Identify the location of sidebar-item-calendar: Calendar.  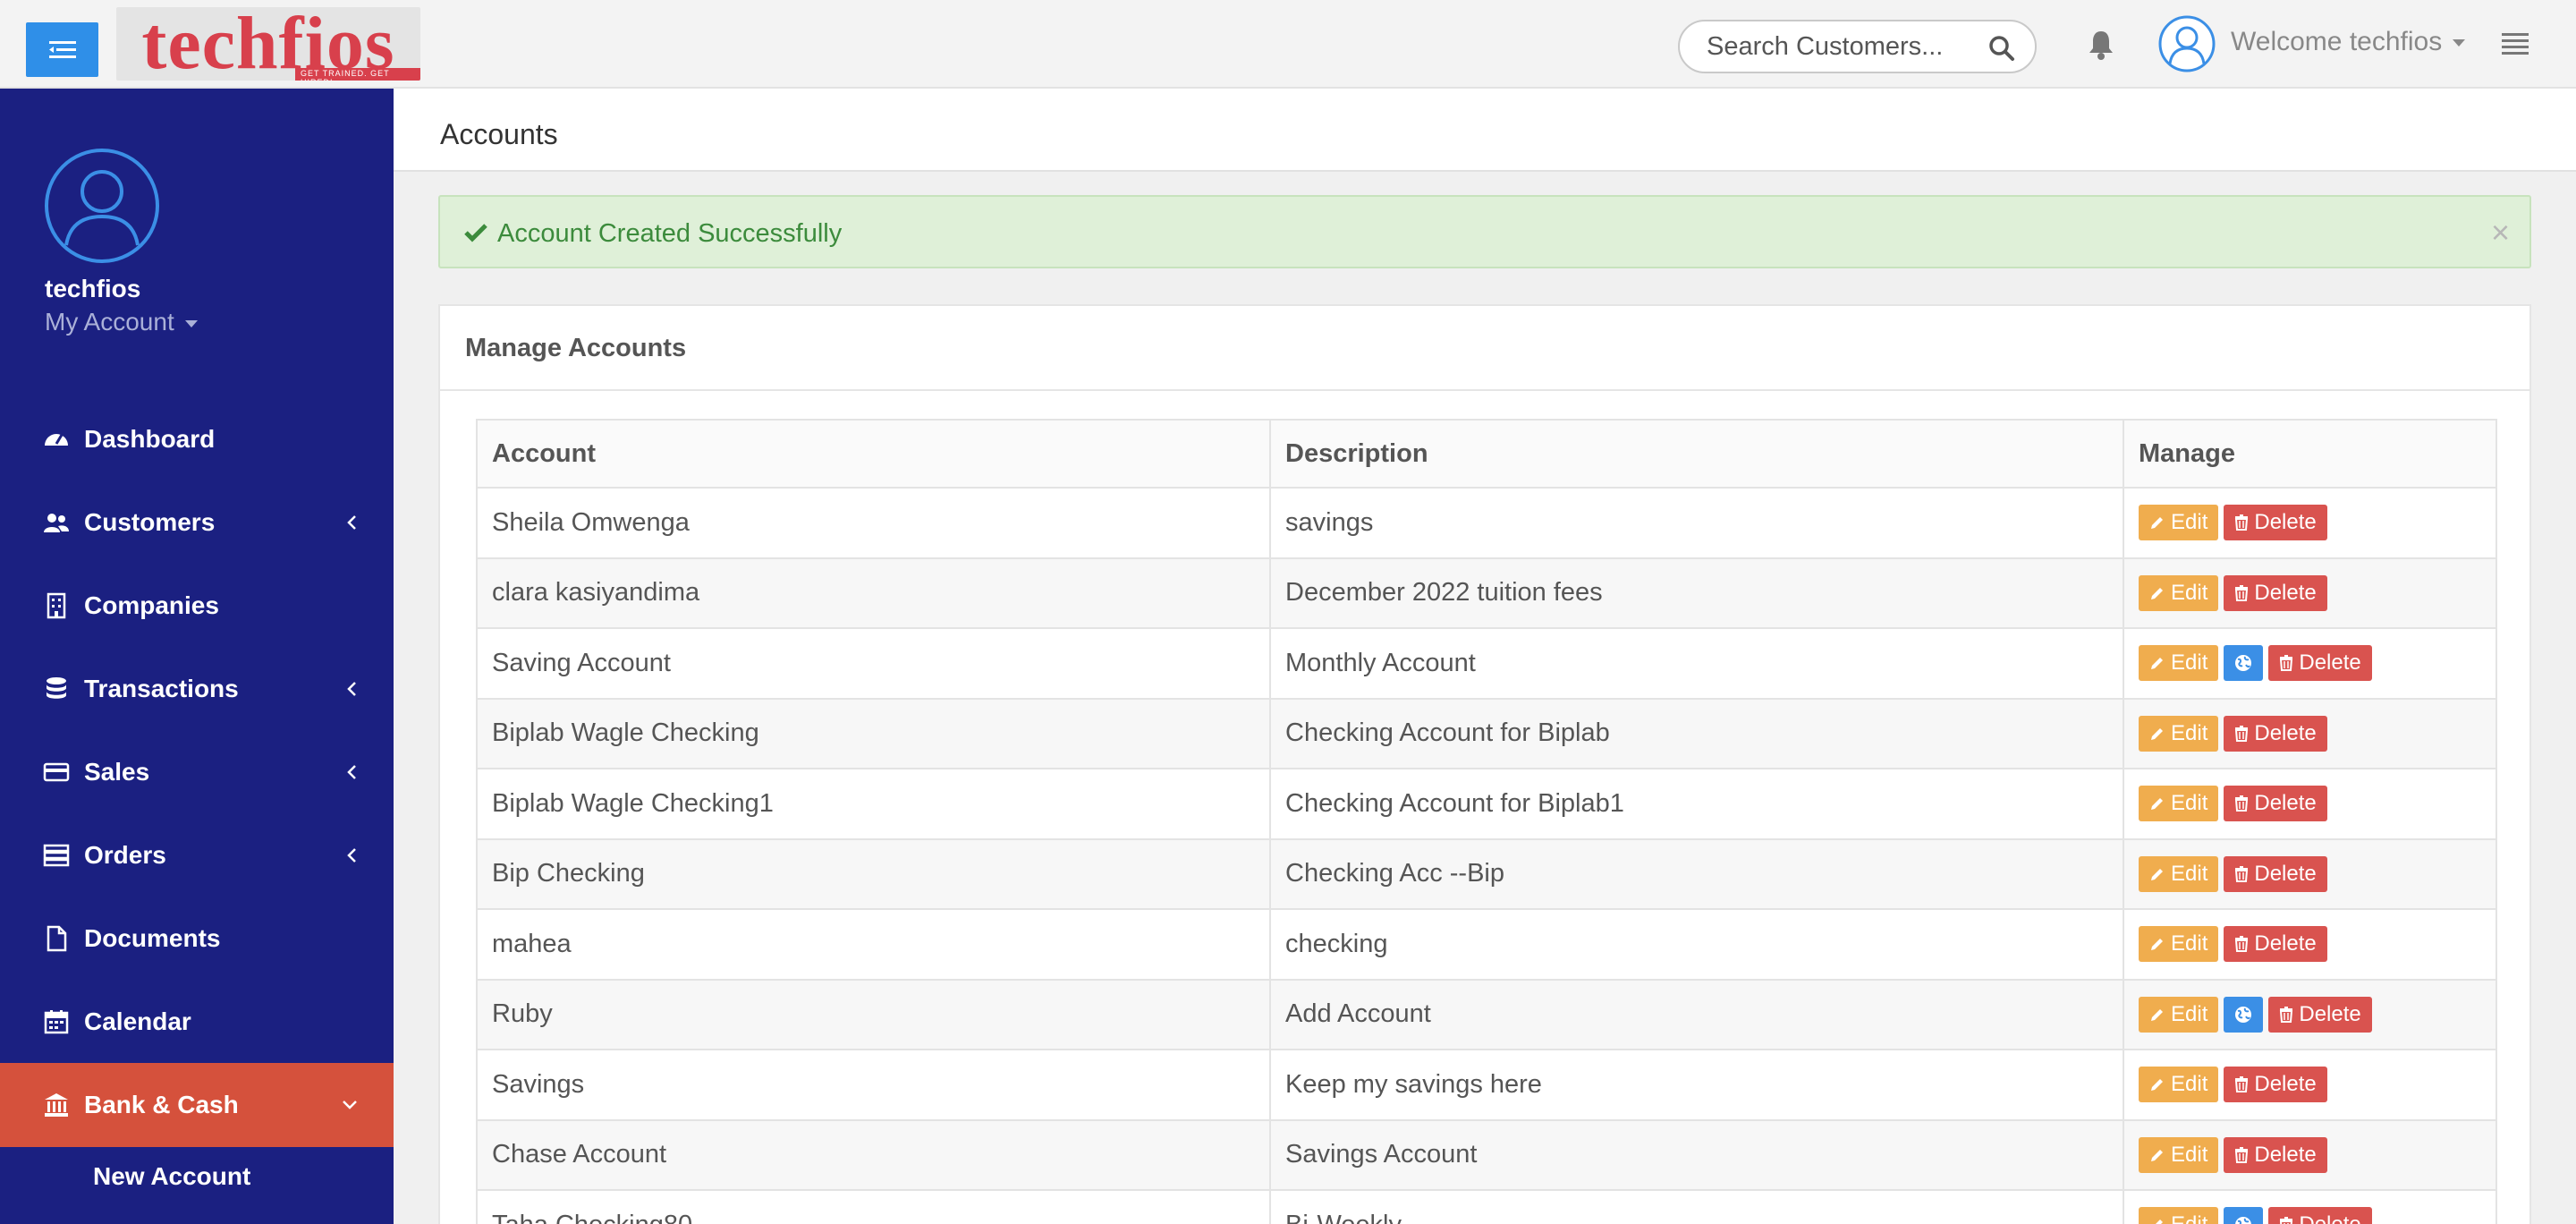
(197, 1022).